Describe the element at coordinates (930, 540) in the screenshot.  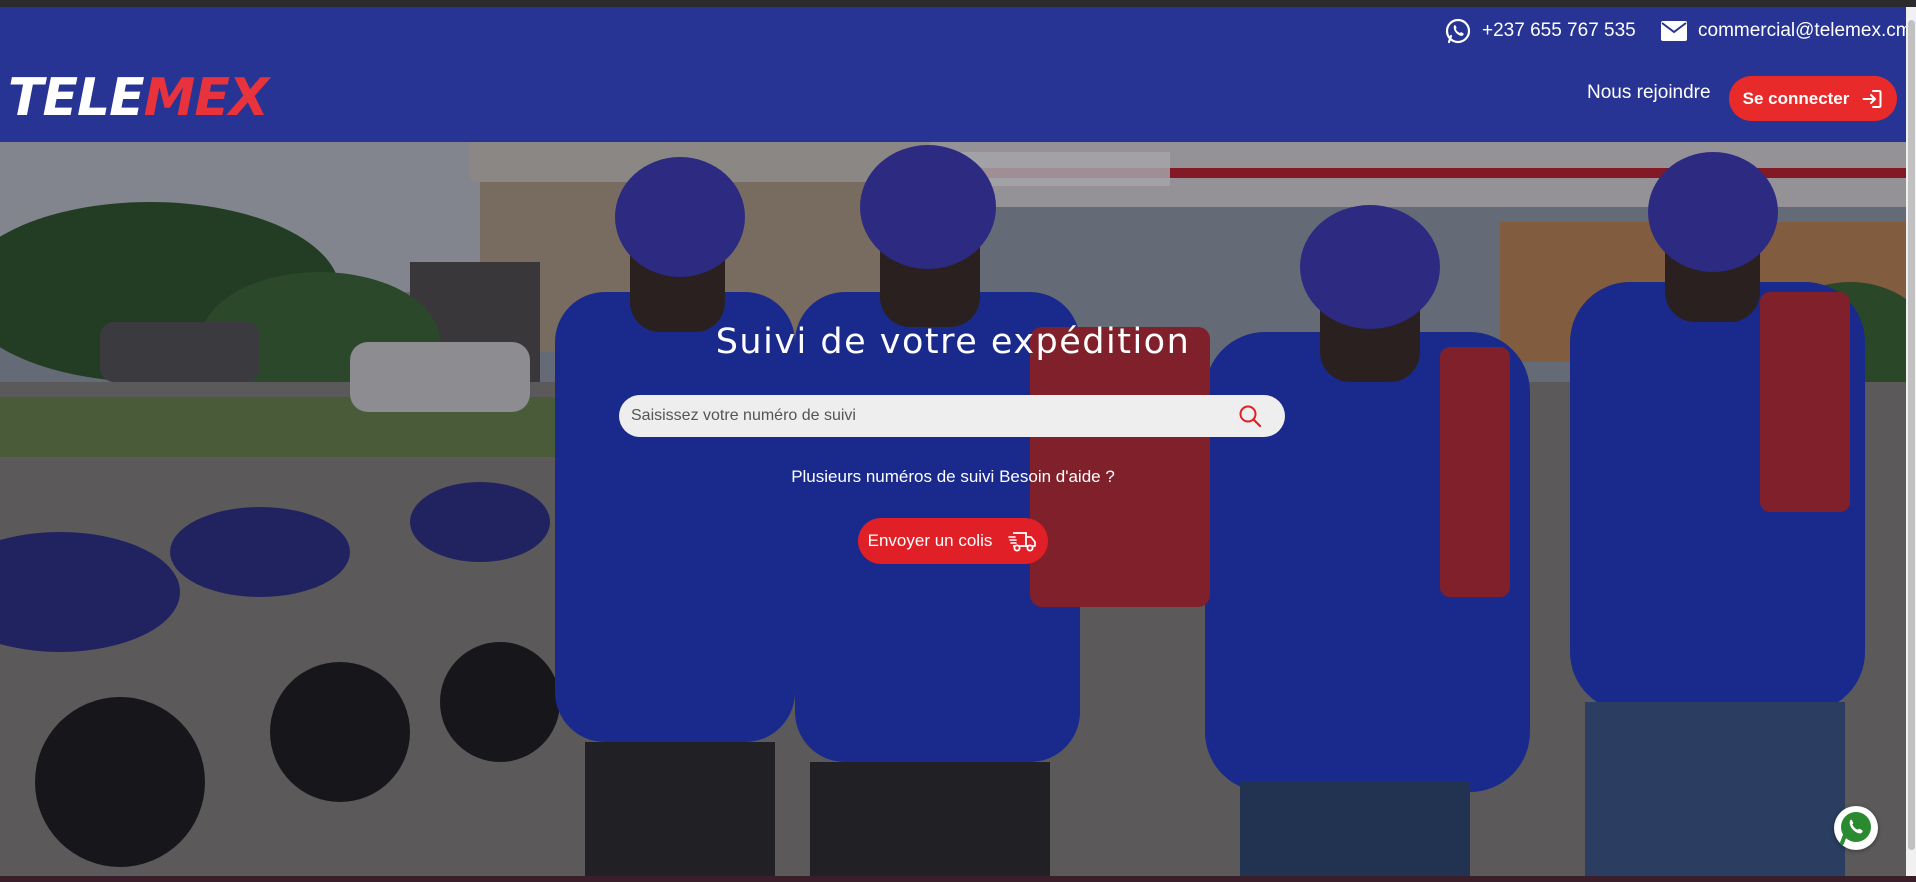
I see `send-parcel-label: Envoyer un colis` at that location.